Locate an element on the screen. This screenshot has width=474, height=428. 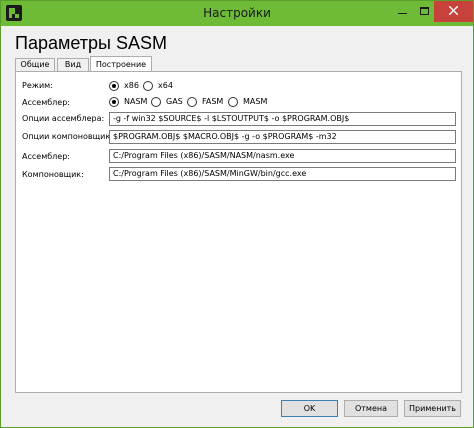
title-bar: Настройки is located at coordinates (237, 13).